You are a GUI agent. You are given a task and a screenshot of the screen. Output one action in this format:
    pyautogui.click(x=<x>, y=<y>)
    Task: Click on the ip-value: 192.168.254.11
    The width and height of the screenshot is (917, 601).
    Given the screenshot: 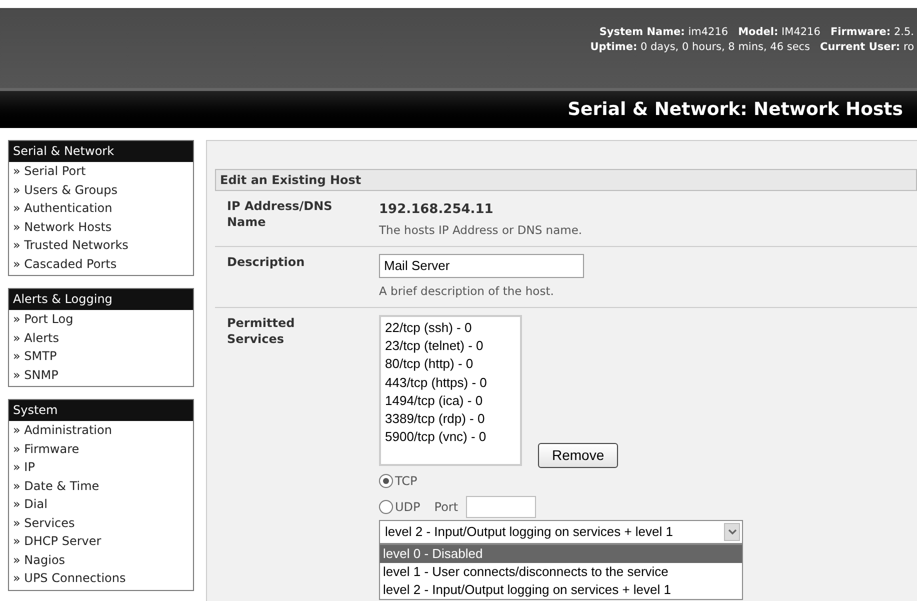 What is the action you would take?
    pyautogui.click(x=436, y=210)
    